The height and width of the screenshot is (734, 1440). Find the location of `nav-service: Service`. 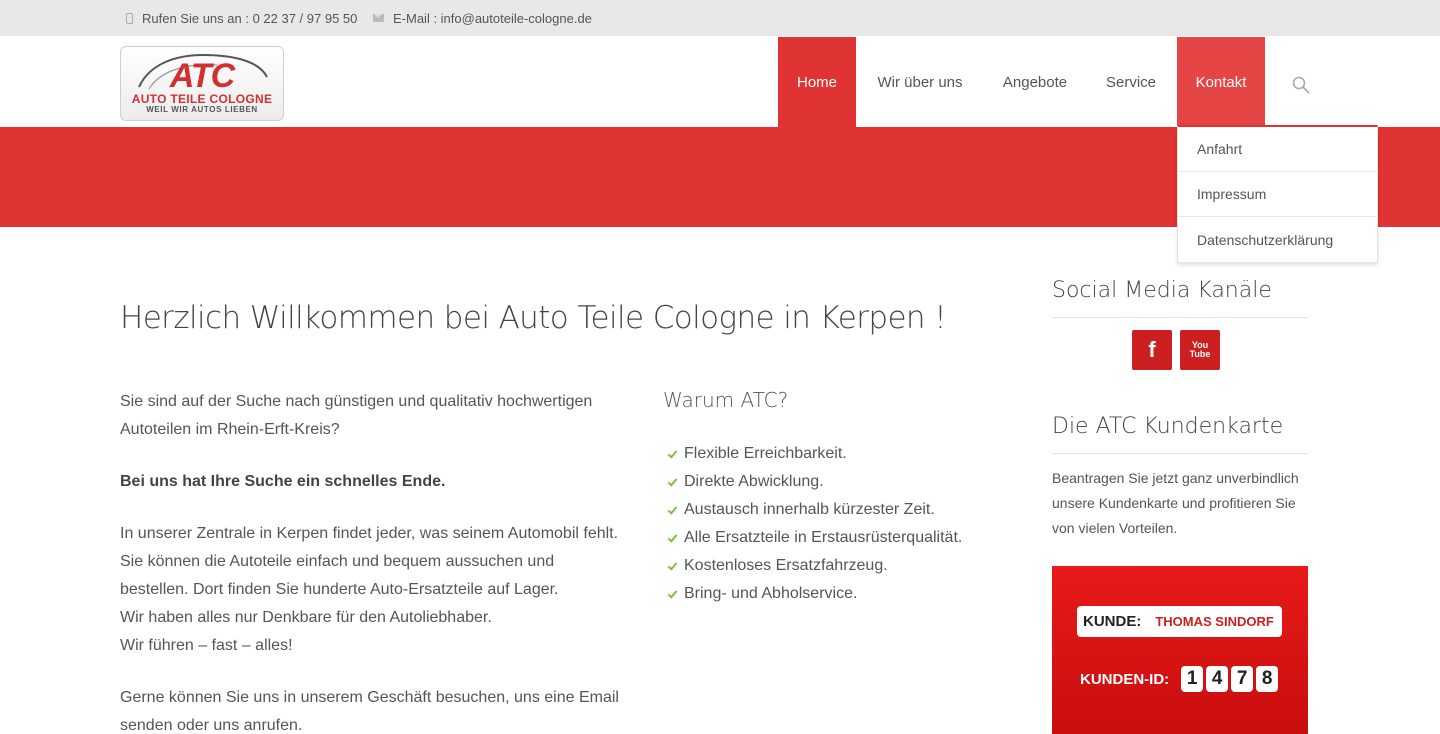

nav-service: Service is located at coordinates (1131, 82).